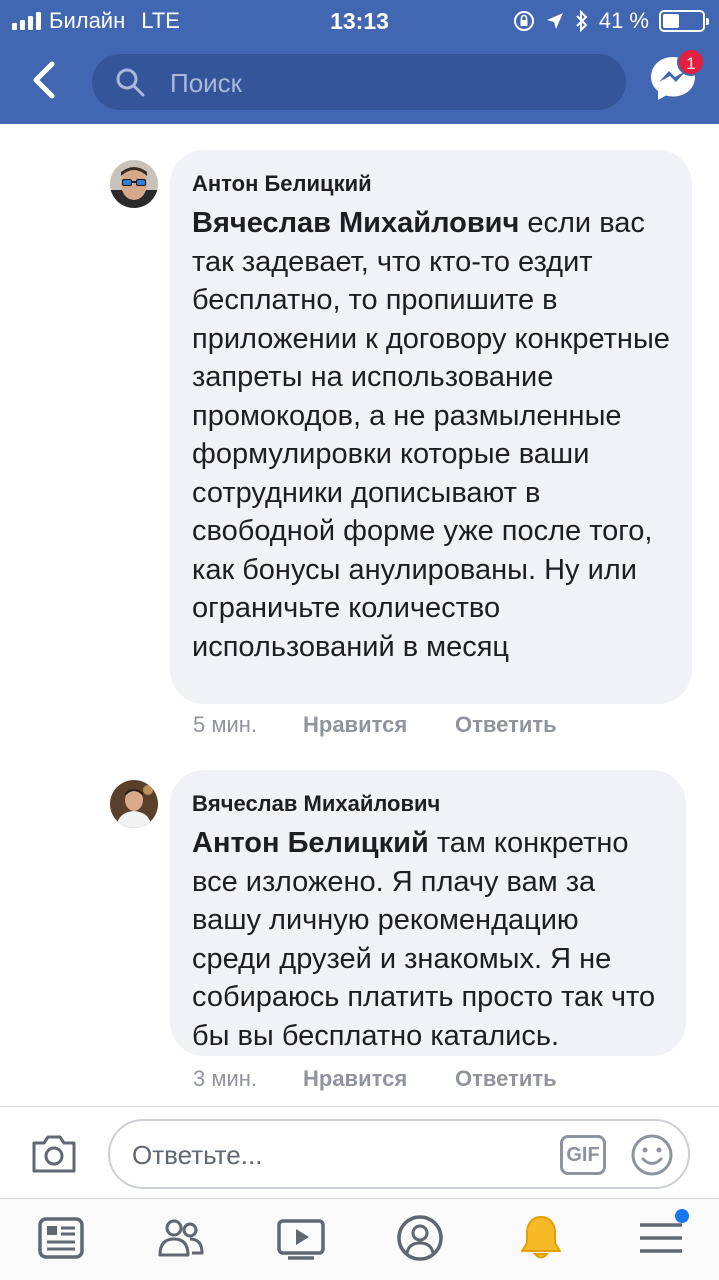  What do you see at coordinates (301, 1238) in the screenshot?
I see `watch-icon` at bounding box center [301, 1238].